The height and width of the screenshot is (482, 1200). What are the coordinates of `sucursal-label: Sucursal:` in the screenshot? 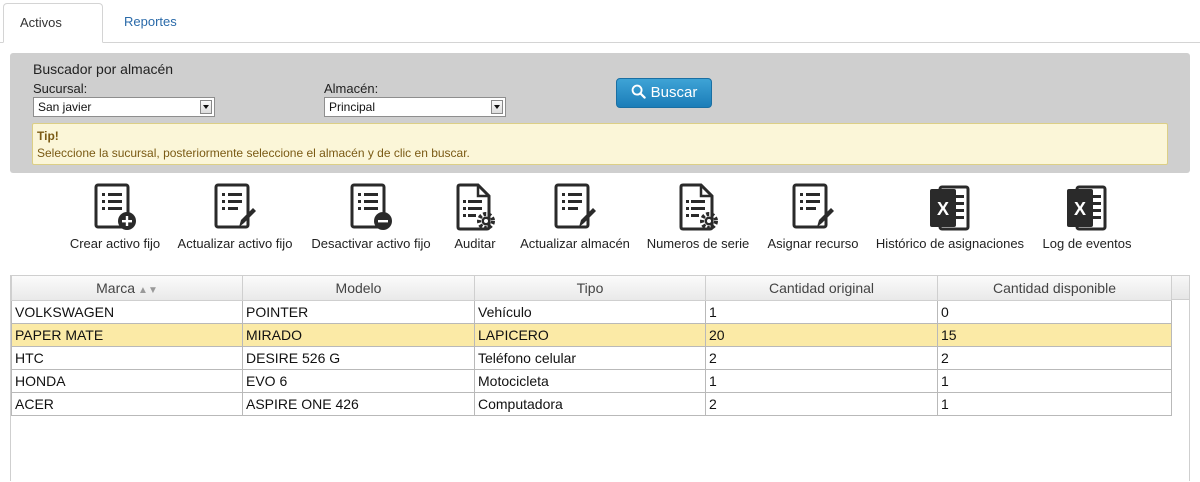 It's located at (60, 88).